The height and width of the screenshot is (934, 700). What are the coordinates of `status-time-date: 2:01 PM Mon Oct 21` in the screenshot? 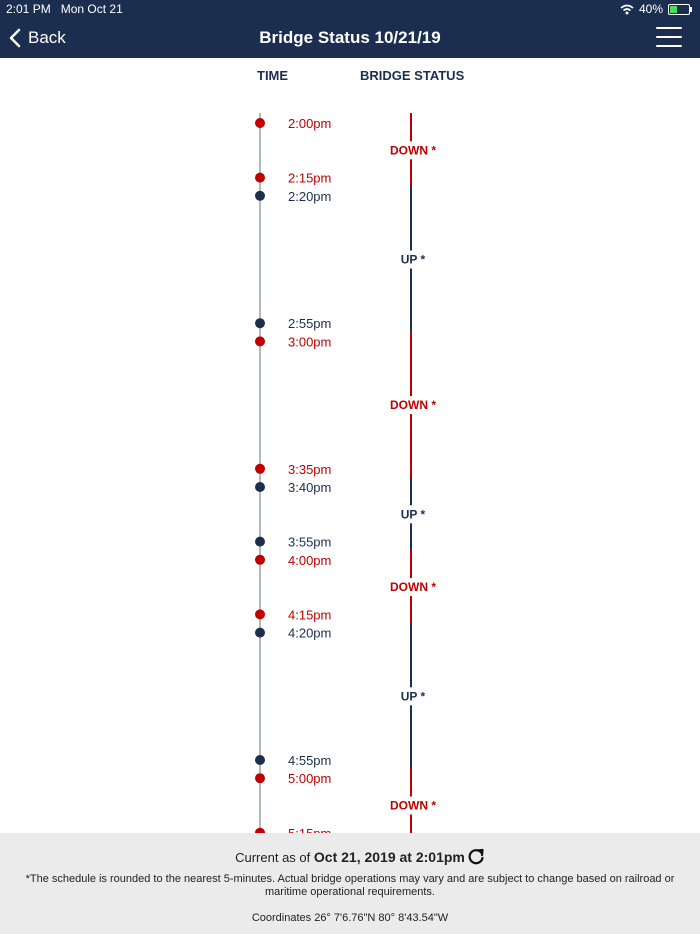 It's located at (64, 9).